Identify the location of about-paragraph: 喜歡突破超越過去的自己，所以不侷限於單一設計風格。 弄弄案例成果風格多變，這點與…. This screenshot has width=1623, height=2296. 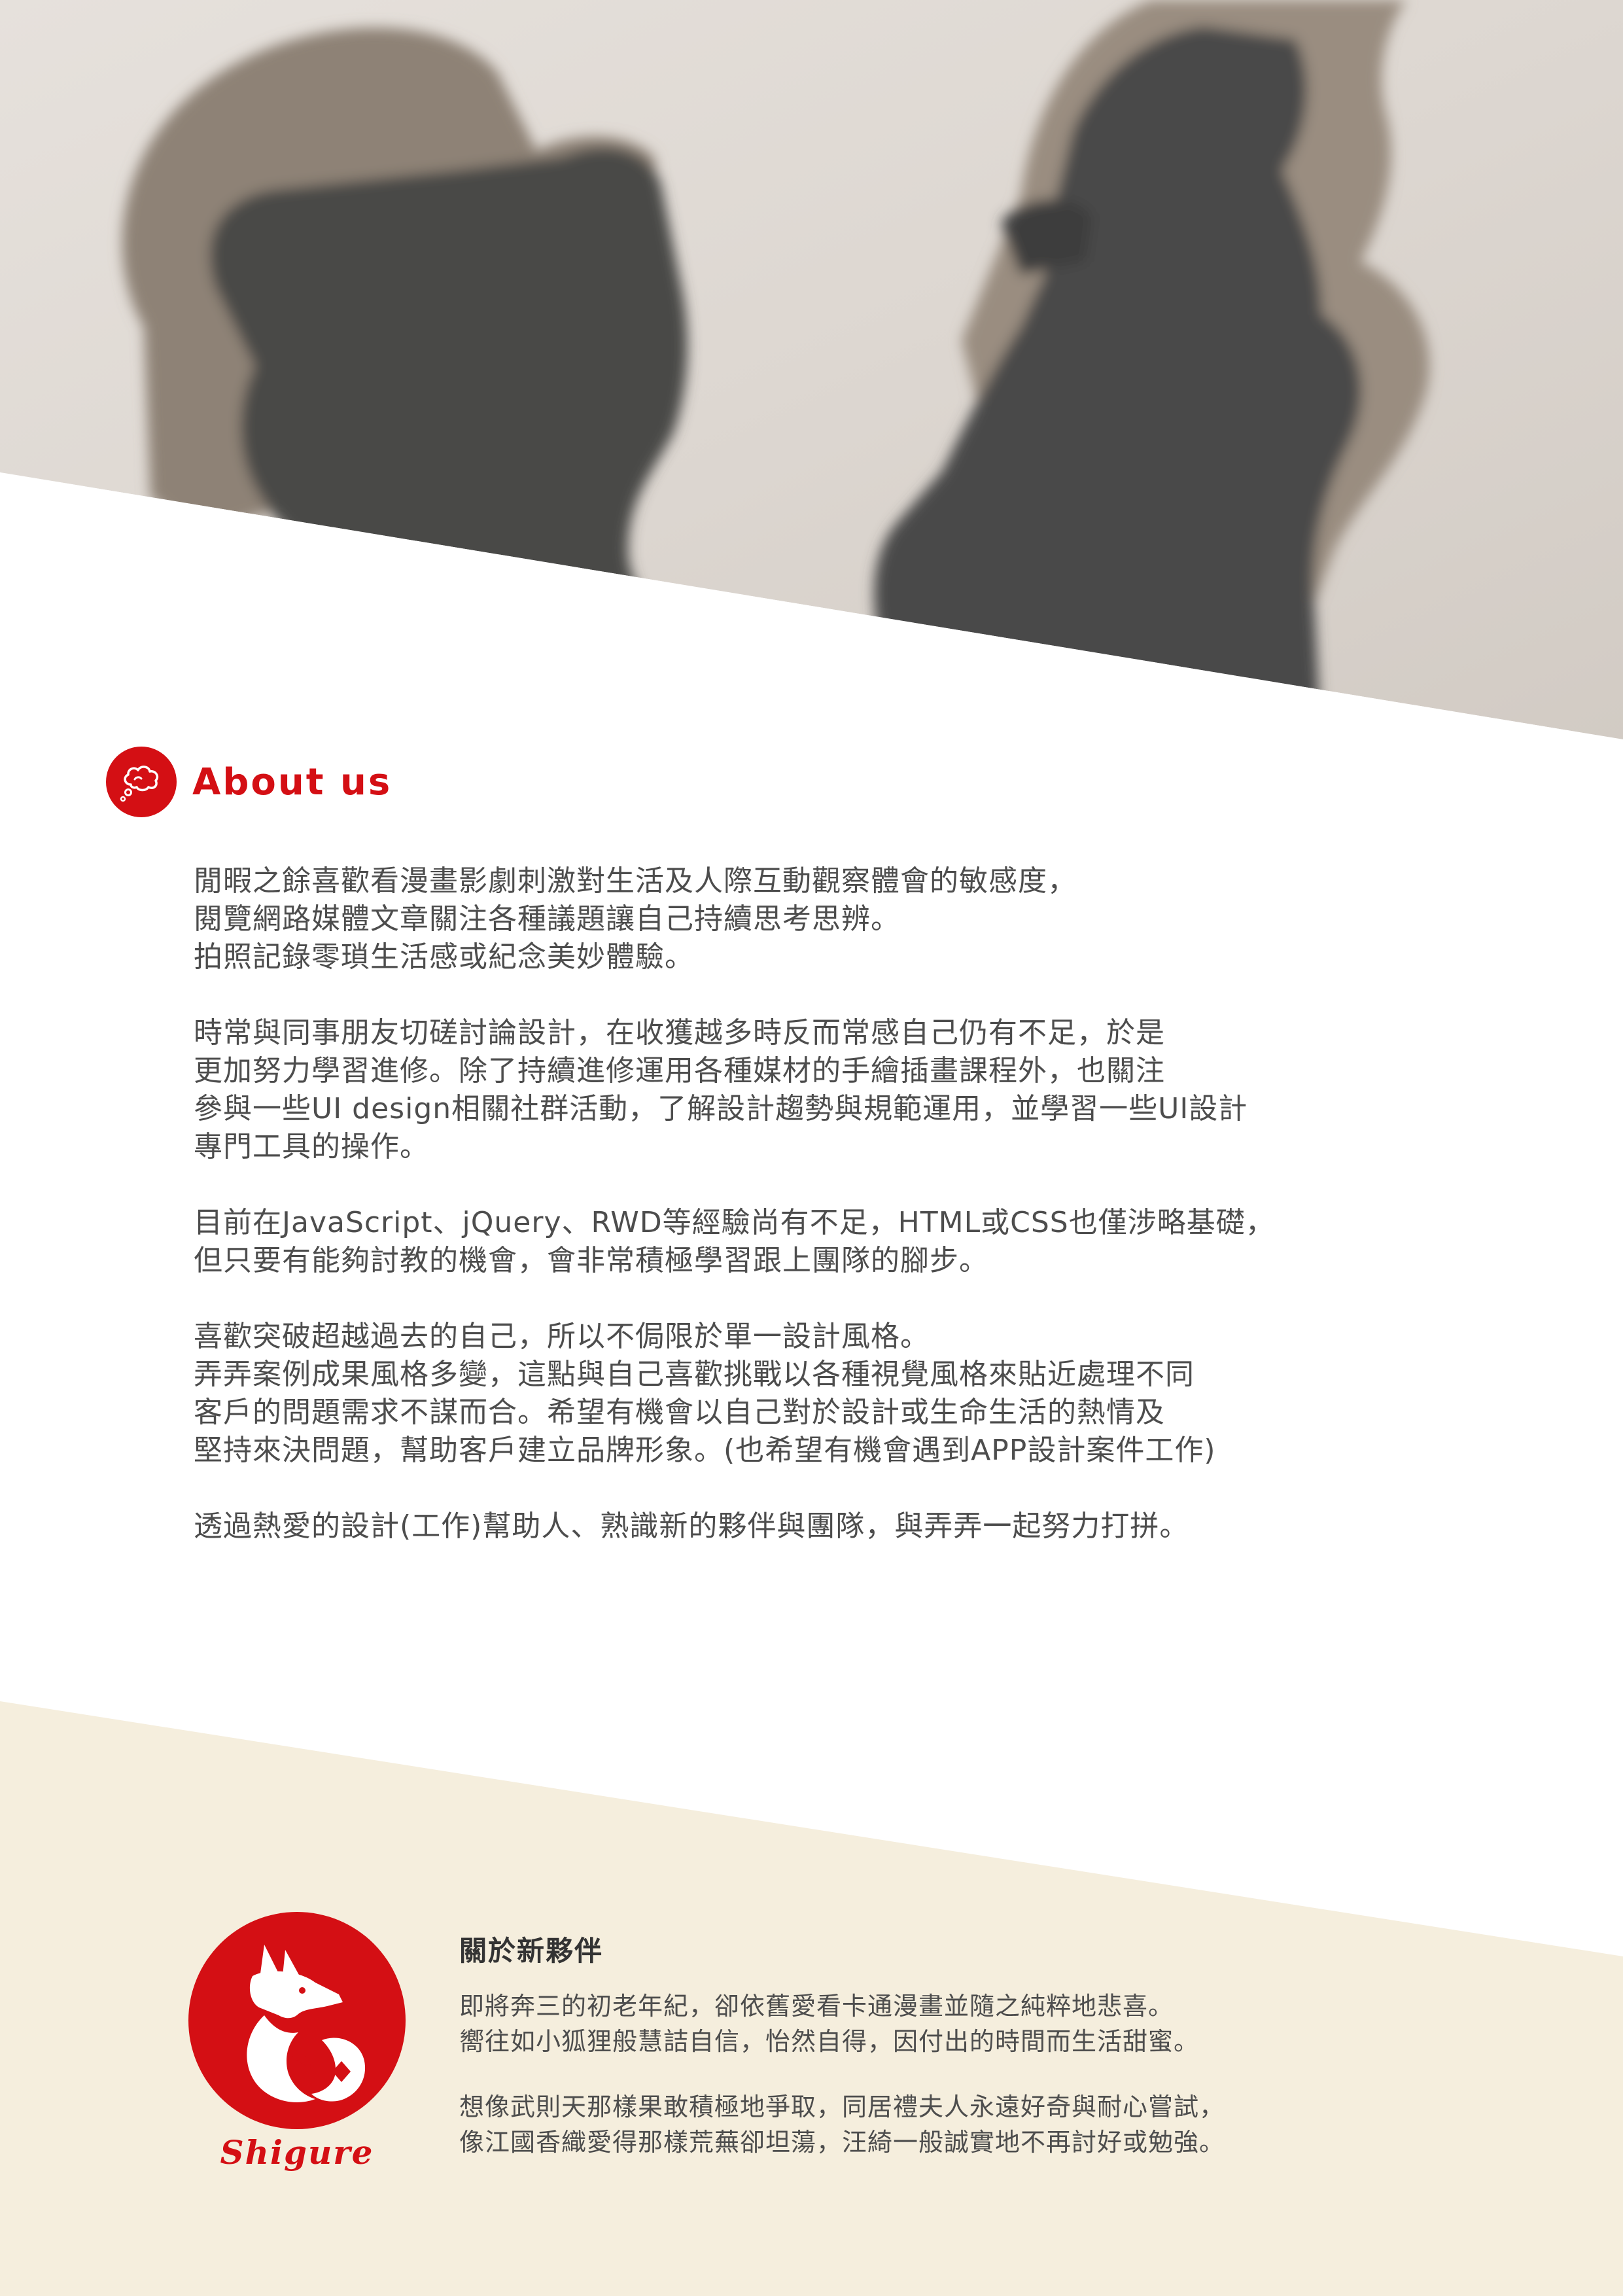
(835, 1394).